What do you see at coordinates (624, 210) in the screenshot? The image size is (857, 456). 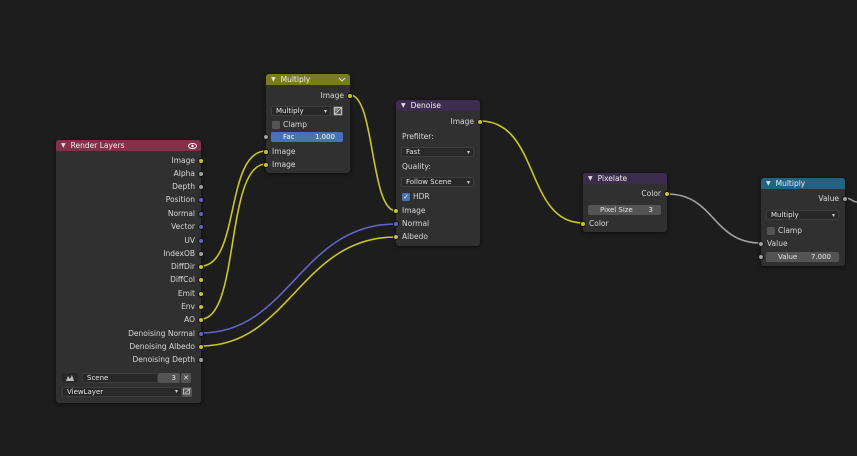 I see `pixel-size-field: Pixel Size 3` at bounding box center [624, 210].